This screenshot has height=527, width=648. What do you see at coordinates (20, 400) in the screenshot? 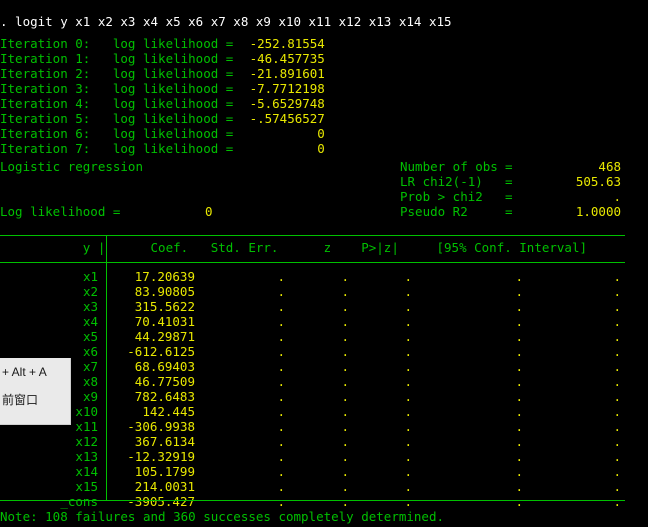
I see `tooltip-description-text: 前窗口` at bounding box center [20, 400].